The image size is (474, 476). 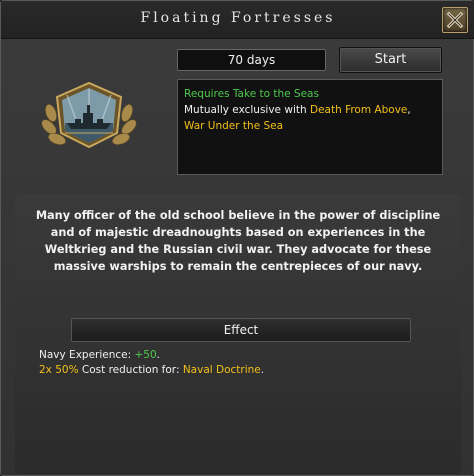 I want to click on exclusive-focus-1: Death From Above, so click(x=358, y=110).